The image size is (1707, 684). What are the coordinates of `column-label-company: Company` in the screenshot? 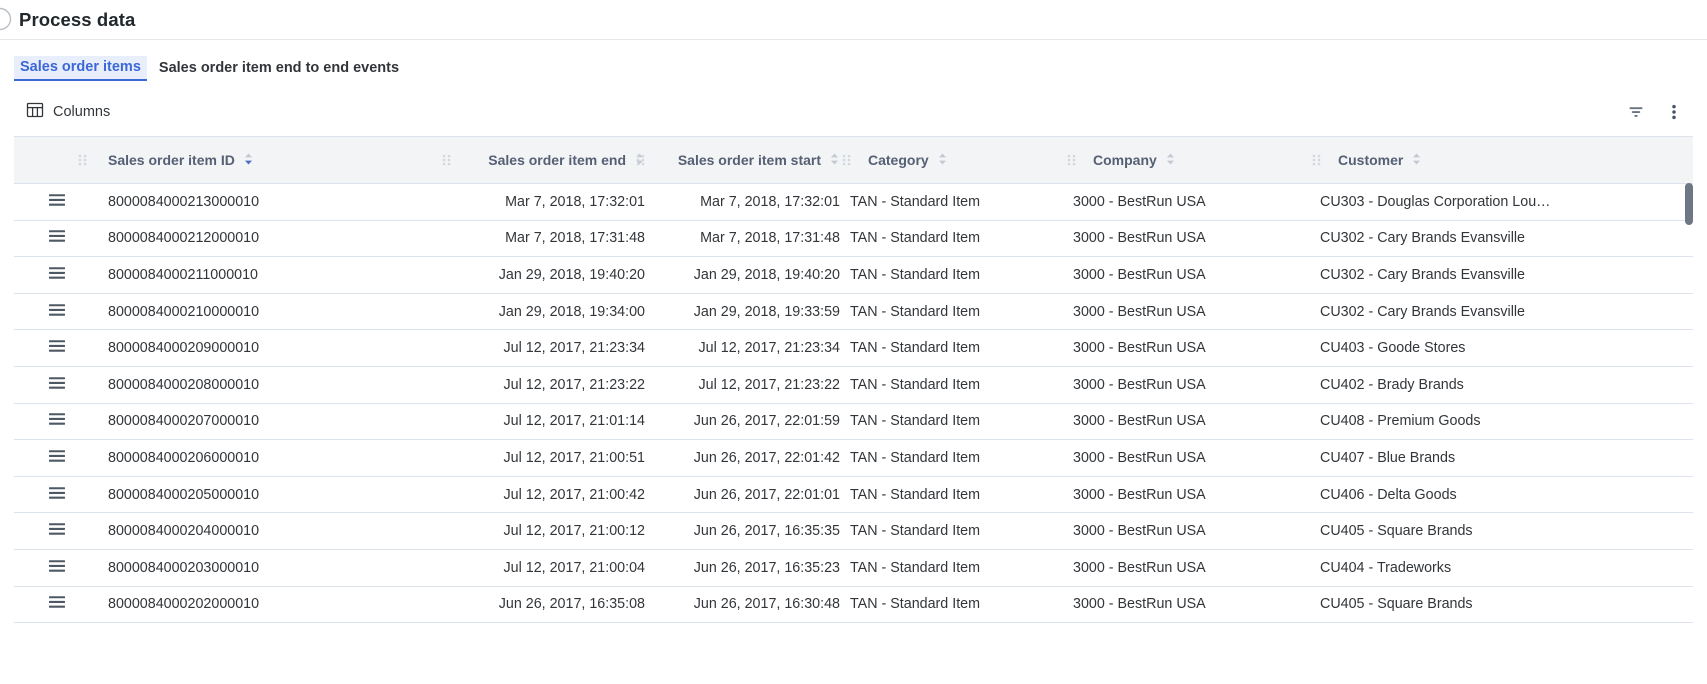 It's located at (1125, 160).